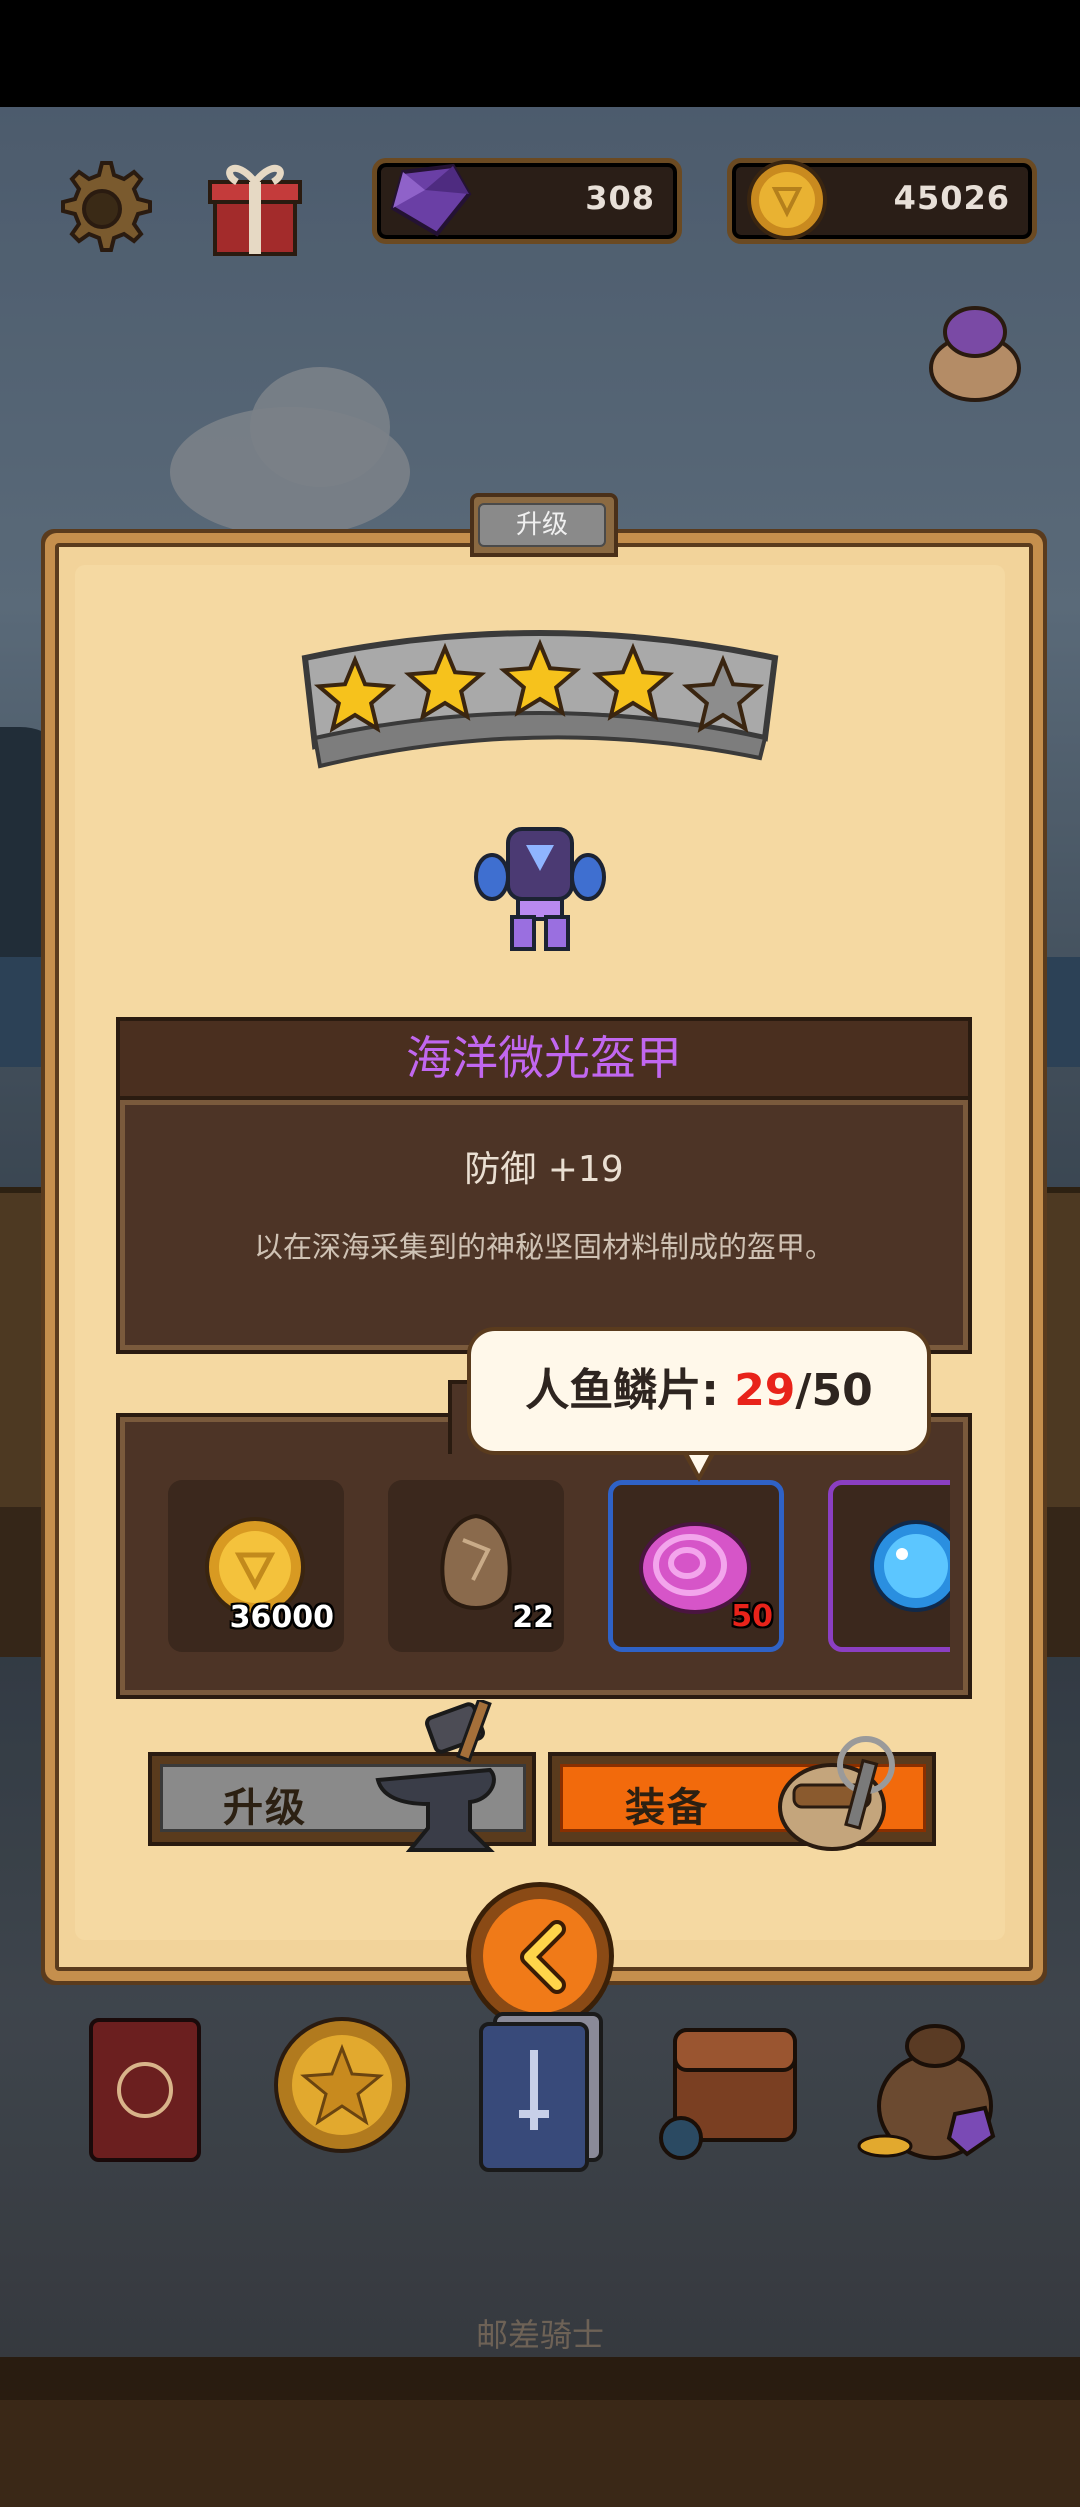  I want to click on cards-icon, so click(541, 2092).